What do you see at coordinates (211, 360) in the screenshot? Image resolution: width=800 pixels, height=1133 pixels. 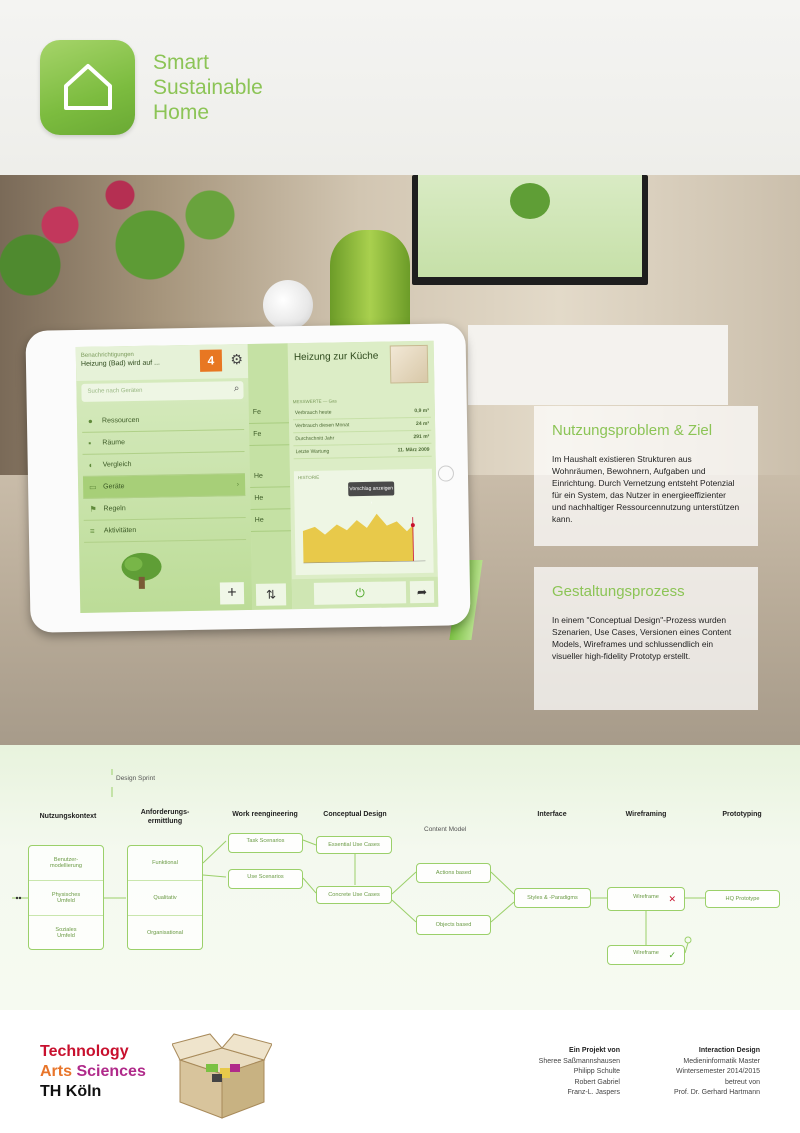 I see `notification-badge: 4` at bounding box center [211, 360].